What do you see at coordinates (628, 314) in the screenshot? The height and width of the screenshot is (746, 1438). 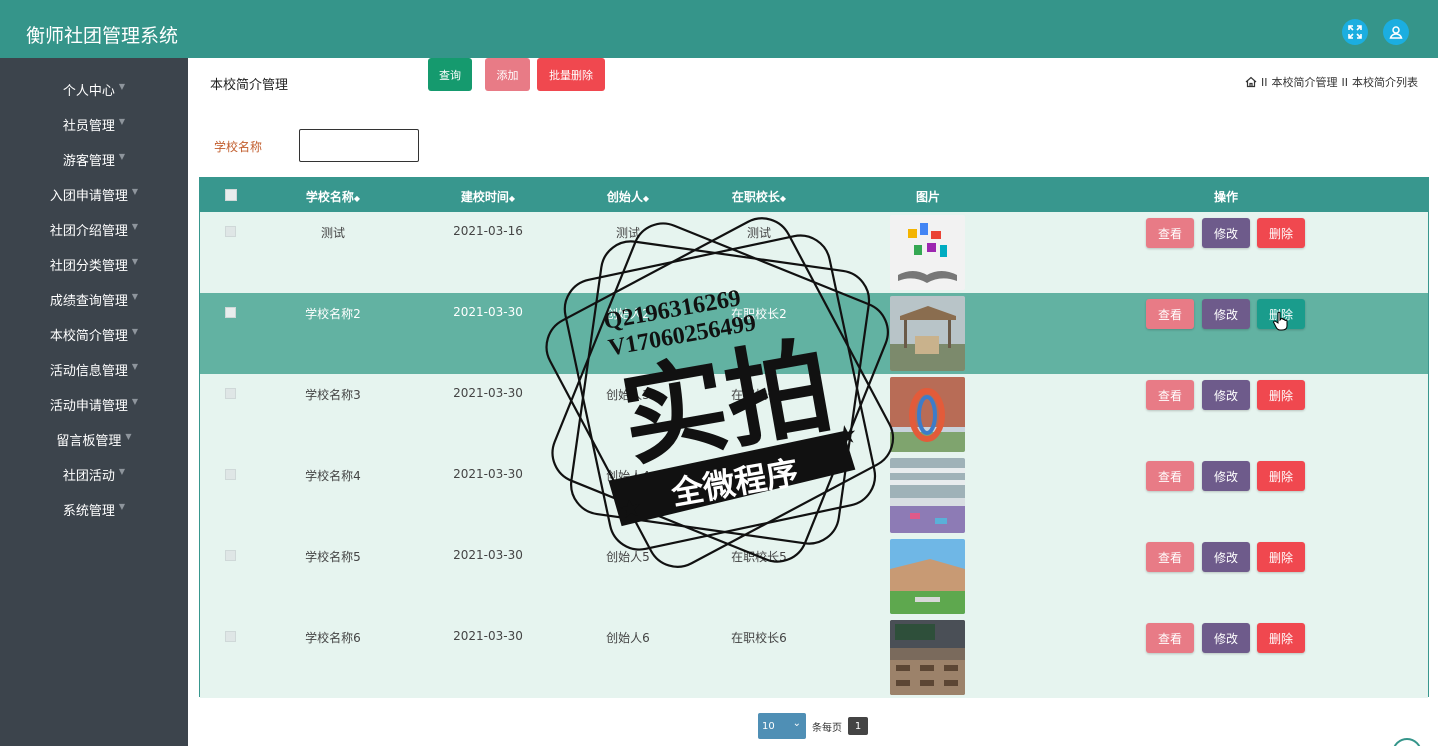 I see `cell-founder: 创始人2` at bounding box center [628, 314].